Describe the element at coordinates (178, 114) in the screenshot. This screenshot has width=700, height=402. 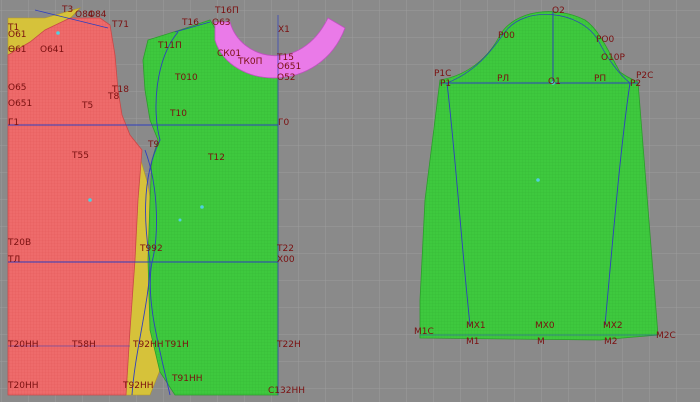
I see `label-t10: Т10` at that location.